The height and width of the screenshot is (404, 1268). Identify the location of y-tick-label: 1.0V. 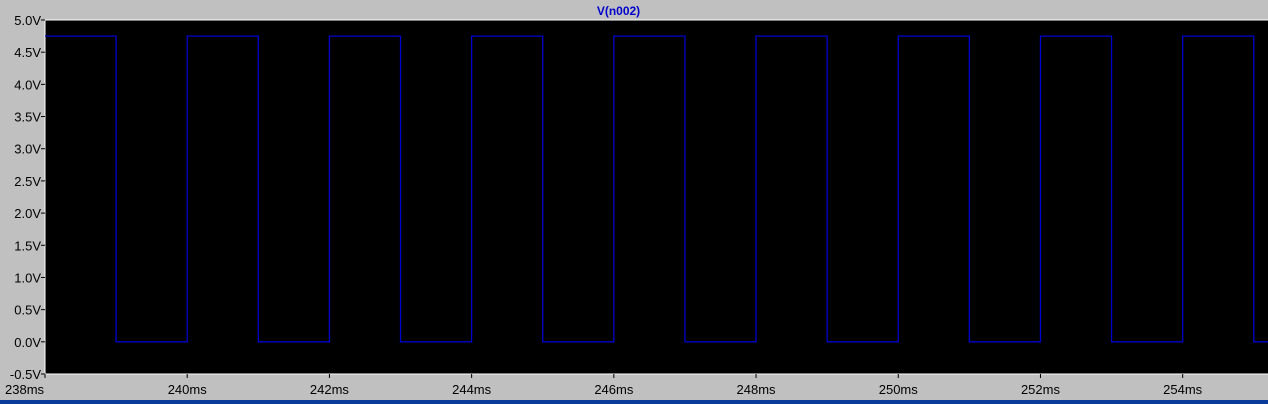
(27, 277).